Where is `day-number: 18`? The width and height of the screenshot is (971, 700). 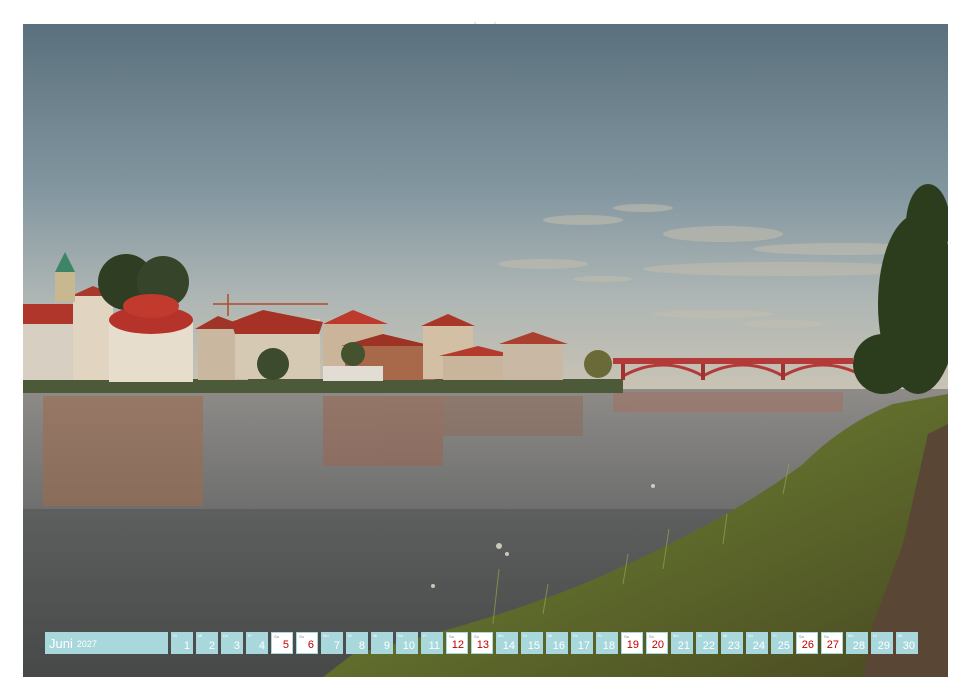
day-number: 18 is located at coordinates (608, 646).